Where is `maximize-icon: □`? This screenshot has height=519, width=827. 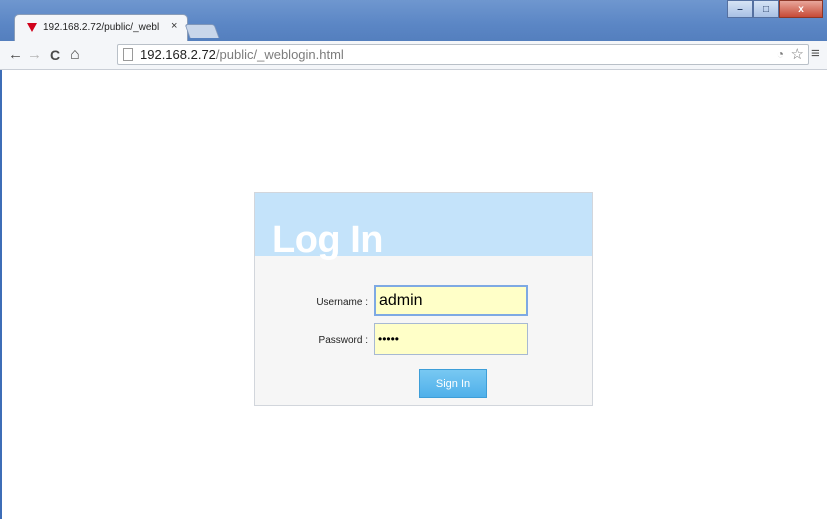 maximize-icon: □ is located at coordinates (766, 9).